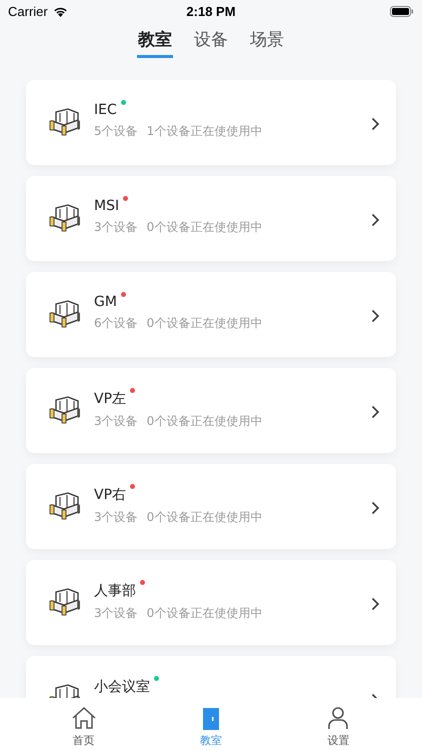  Describe the element at coordinates (211, 506) in the screenshot. I see `room-card: VP右 3个设备 0个设备正在使使用中` at that location.